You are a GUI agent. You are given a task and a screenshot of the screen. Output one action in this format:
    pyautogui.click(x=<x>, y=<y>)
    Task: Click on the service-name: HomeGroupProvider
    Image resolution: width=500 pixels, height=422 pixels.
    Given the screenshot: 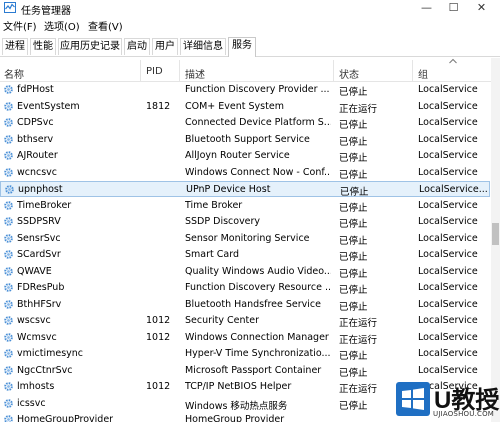 What is the action you would take?
    pyautogui.click(x=65, y=418)
    